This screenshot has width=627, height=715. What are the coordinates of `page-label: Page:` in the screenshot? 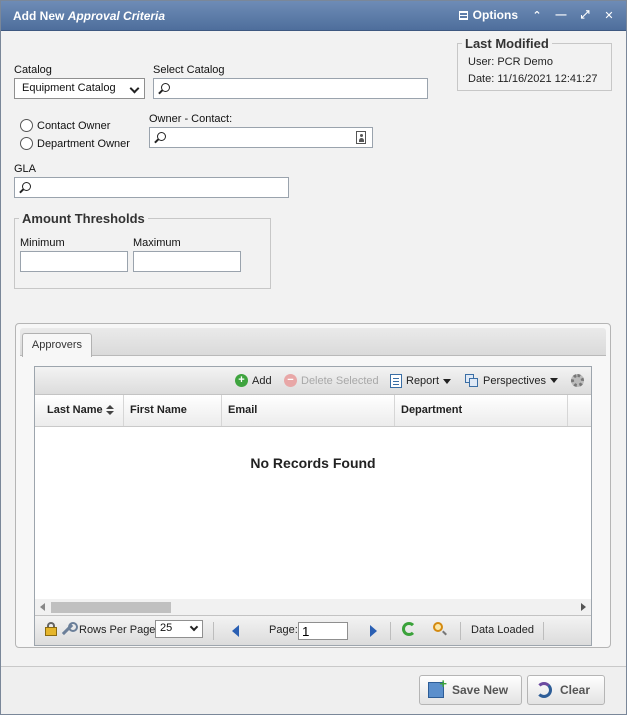 It's located at (283, 630).